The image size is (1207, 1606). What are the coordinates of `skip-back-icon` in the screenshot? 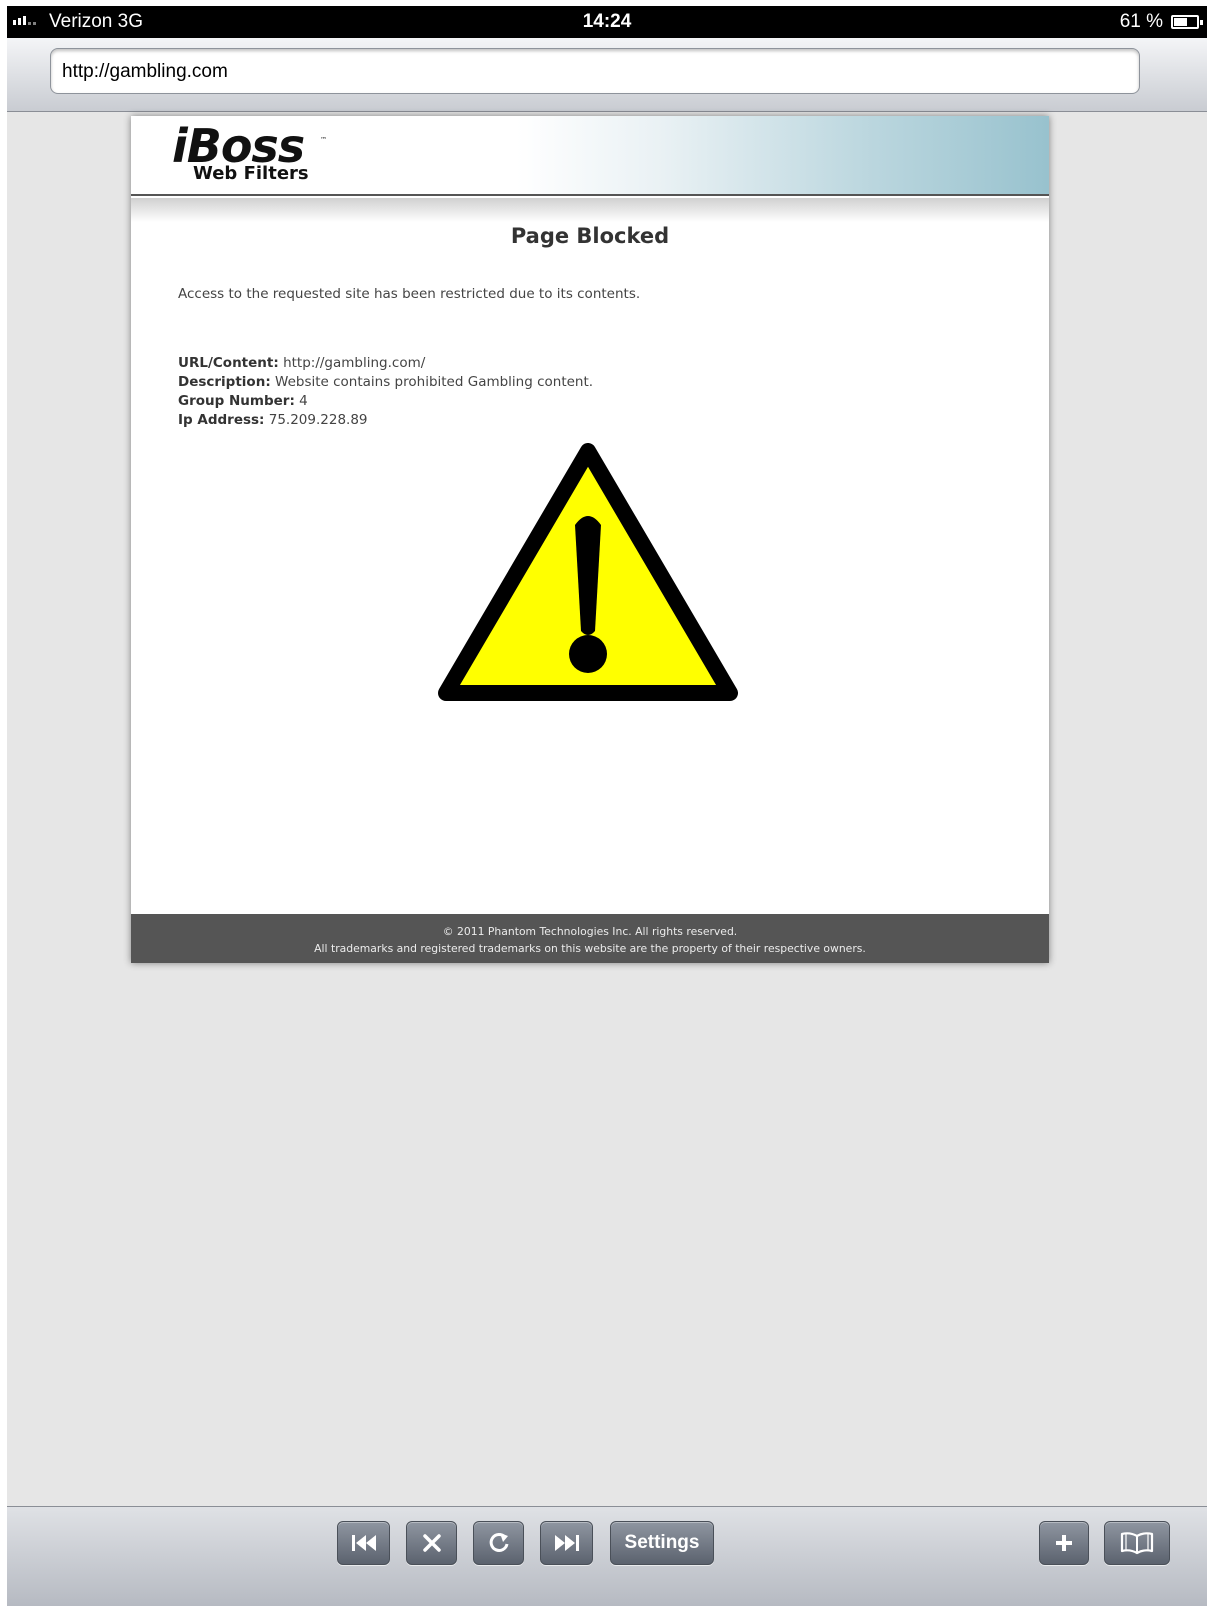 It's located at (363, 1543).